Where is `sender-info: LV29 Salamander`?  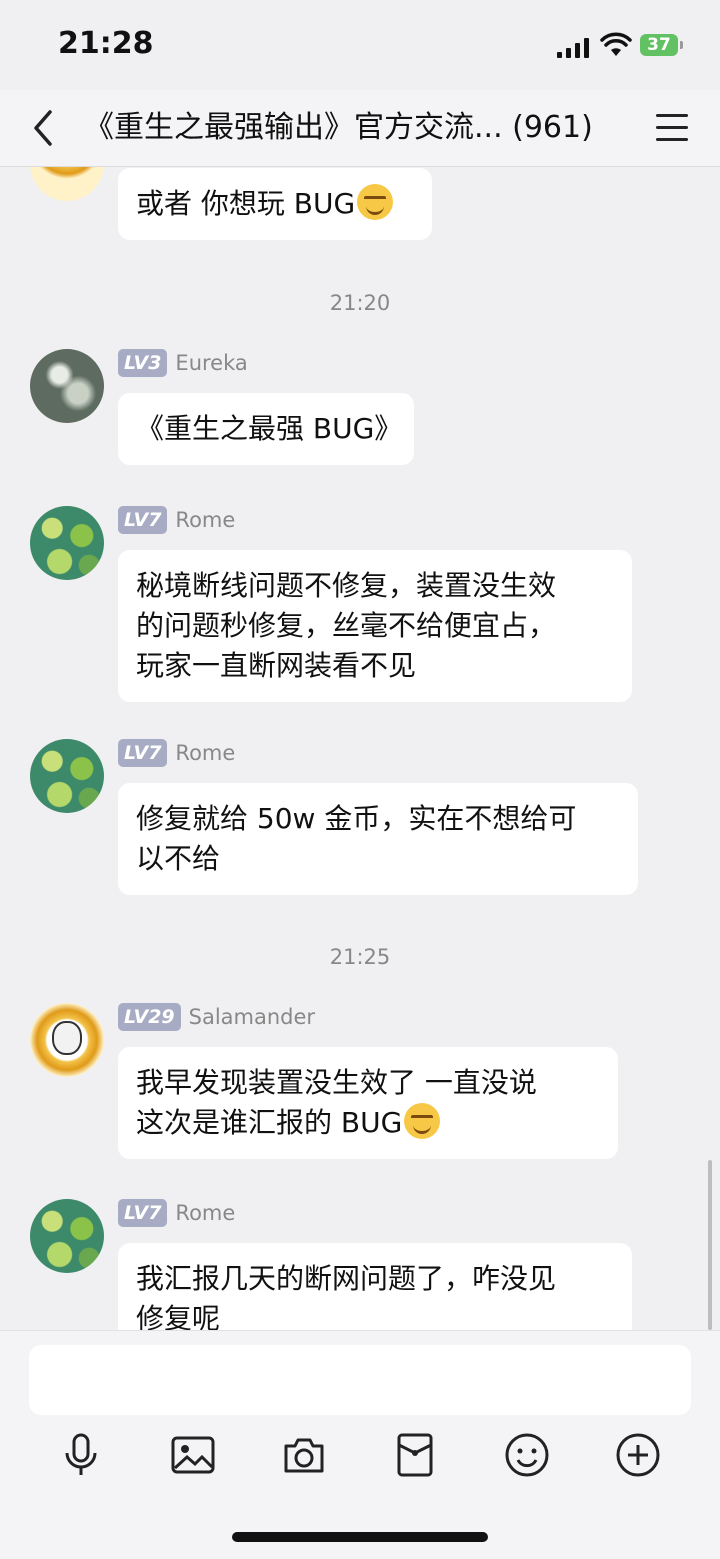 sender-info: LV29 Salamander is located at coordinates (216, 1018).